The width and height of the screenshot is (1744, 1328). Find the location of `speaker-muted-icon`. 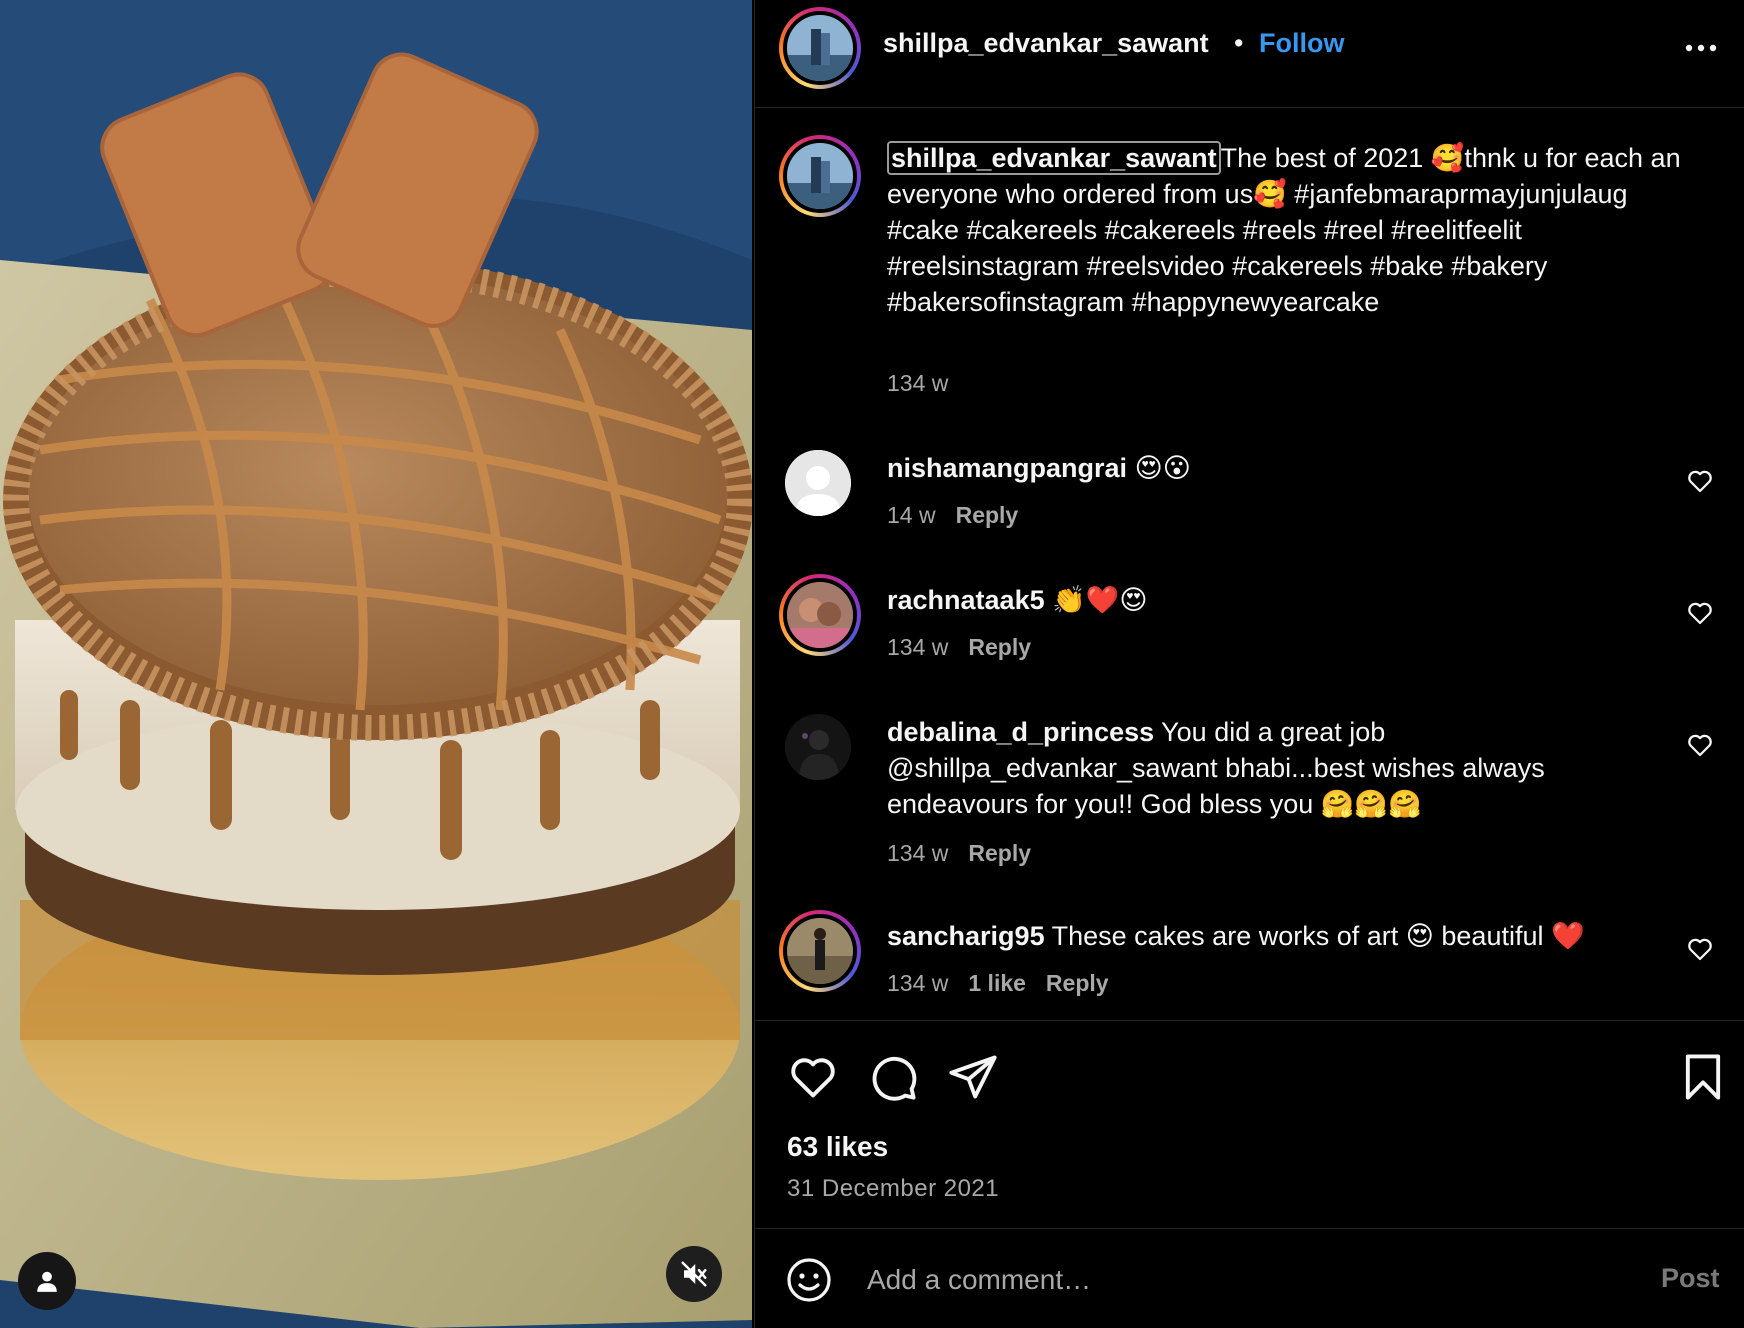

speaker-muted-icon is located at coordinates (694, 1274).